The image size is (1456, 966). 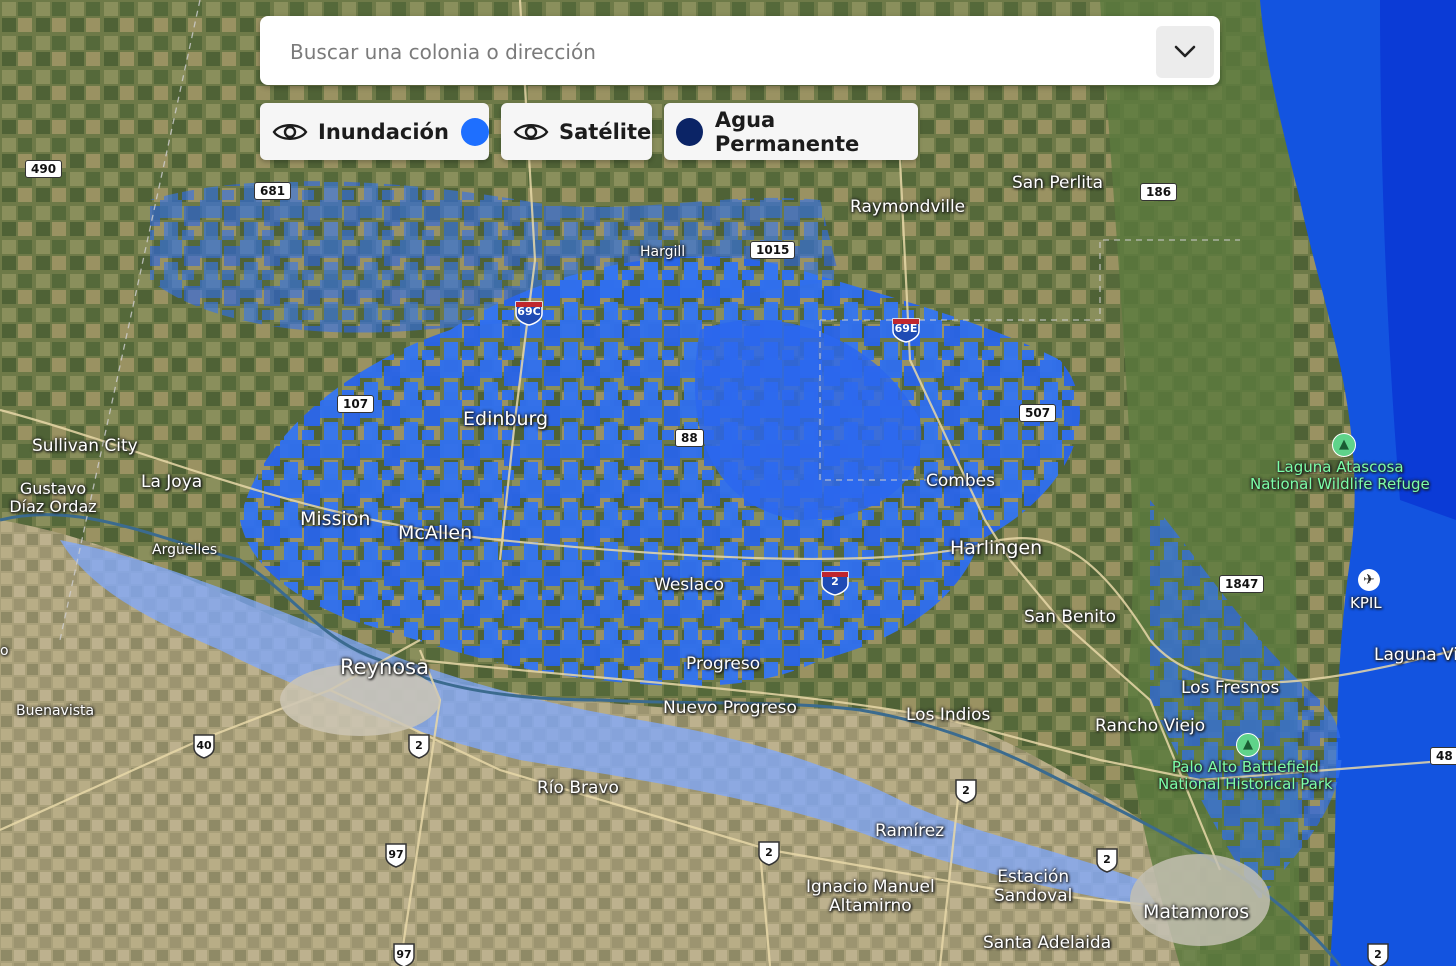 What do you see at coordinates (335, 519) in the screenshot?
I see `place-label: Mission` at bounding box center [335, 519].